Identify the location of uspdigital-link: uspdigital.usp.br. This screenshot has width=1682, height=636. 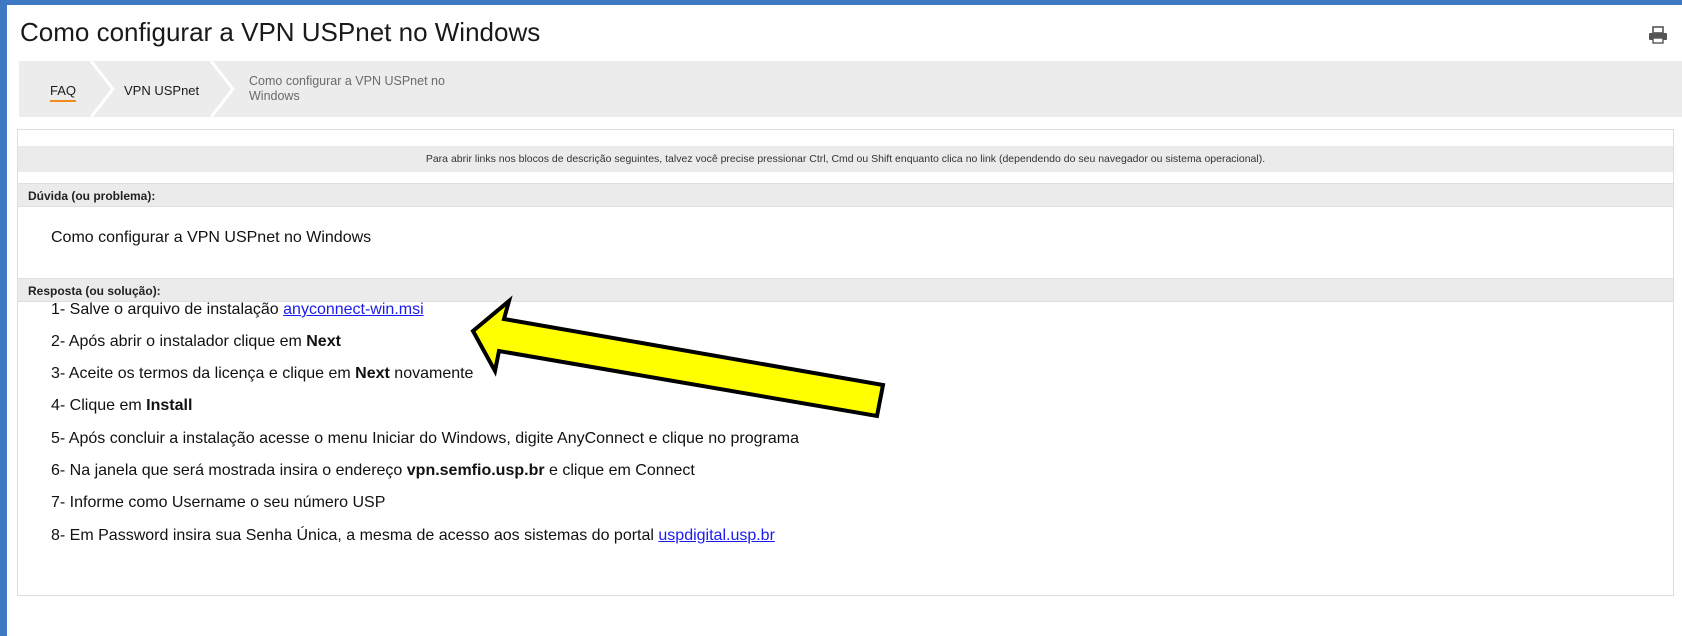
(716, 535).